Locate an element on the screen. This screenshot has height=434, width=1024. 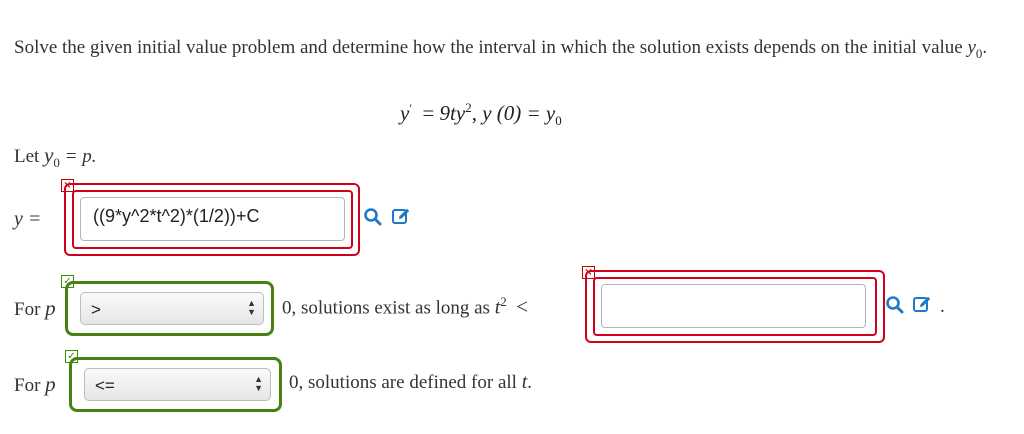
eq-exp: 2 is located at coordinates (468, 107).